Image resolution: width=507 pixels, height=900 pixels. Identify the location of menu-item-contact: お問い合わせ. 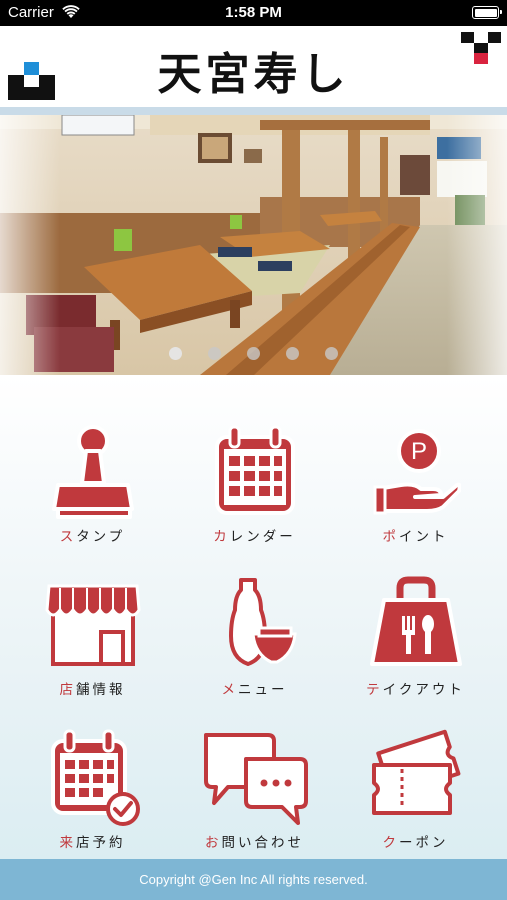
(254, 770).